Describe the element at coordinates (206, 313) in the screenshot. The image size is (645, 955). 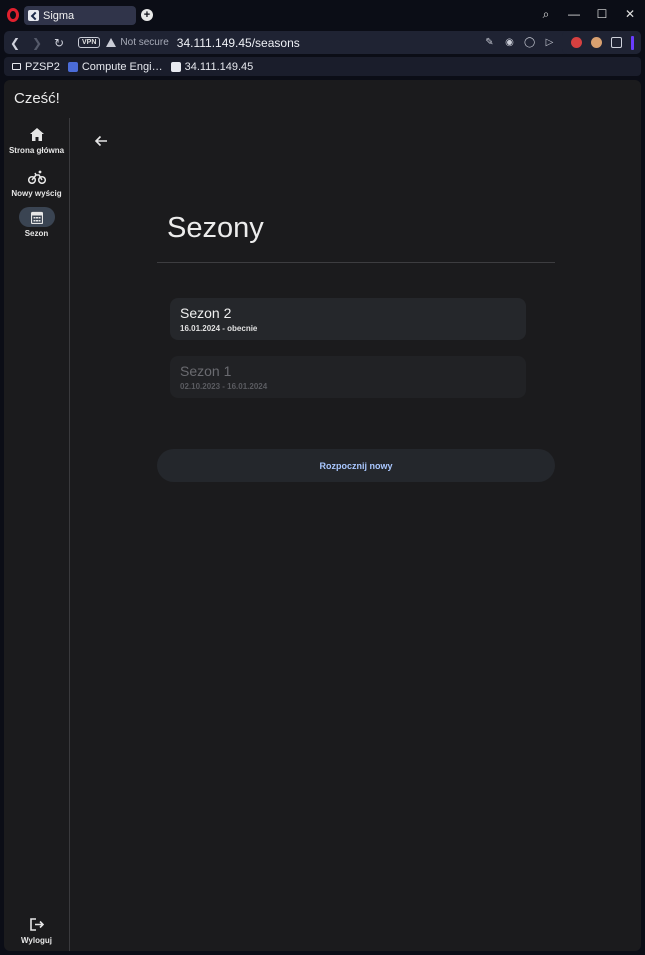
I see `season-name: Sezon 2` at that location.